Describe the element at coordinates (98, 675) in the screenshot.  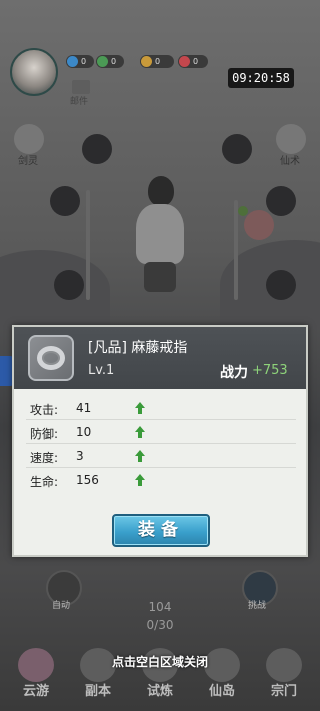
I see `nav-item-dungeon: 副本` at that location.